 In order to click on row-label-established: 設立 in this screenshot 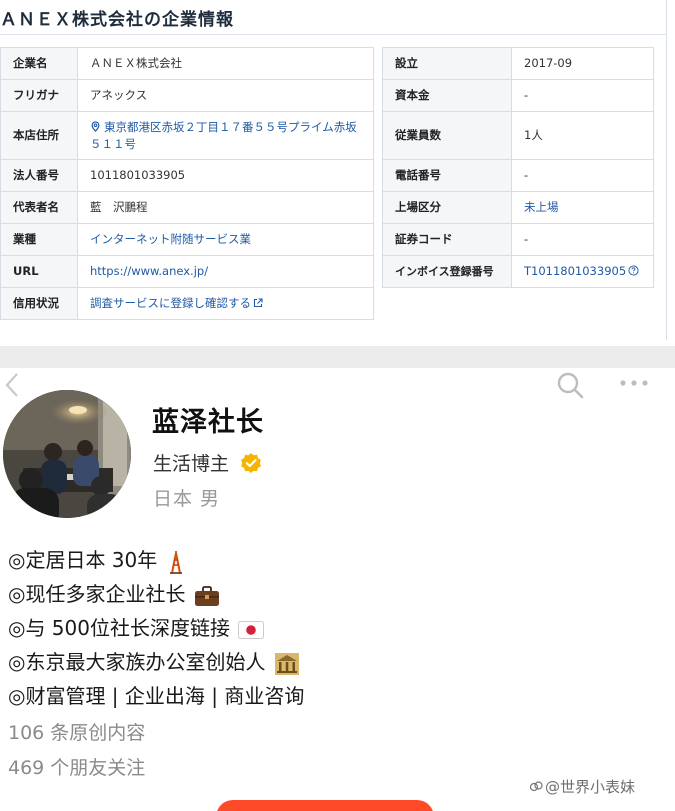, I will do `click(447, 63)`.